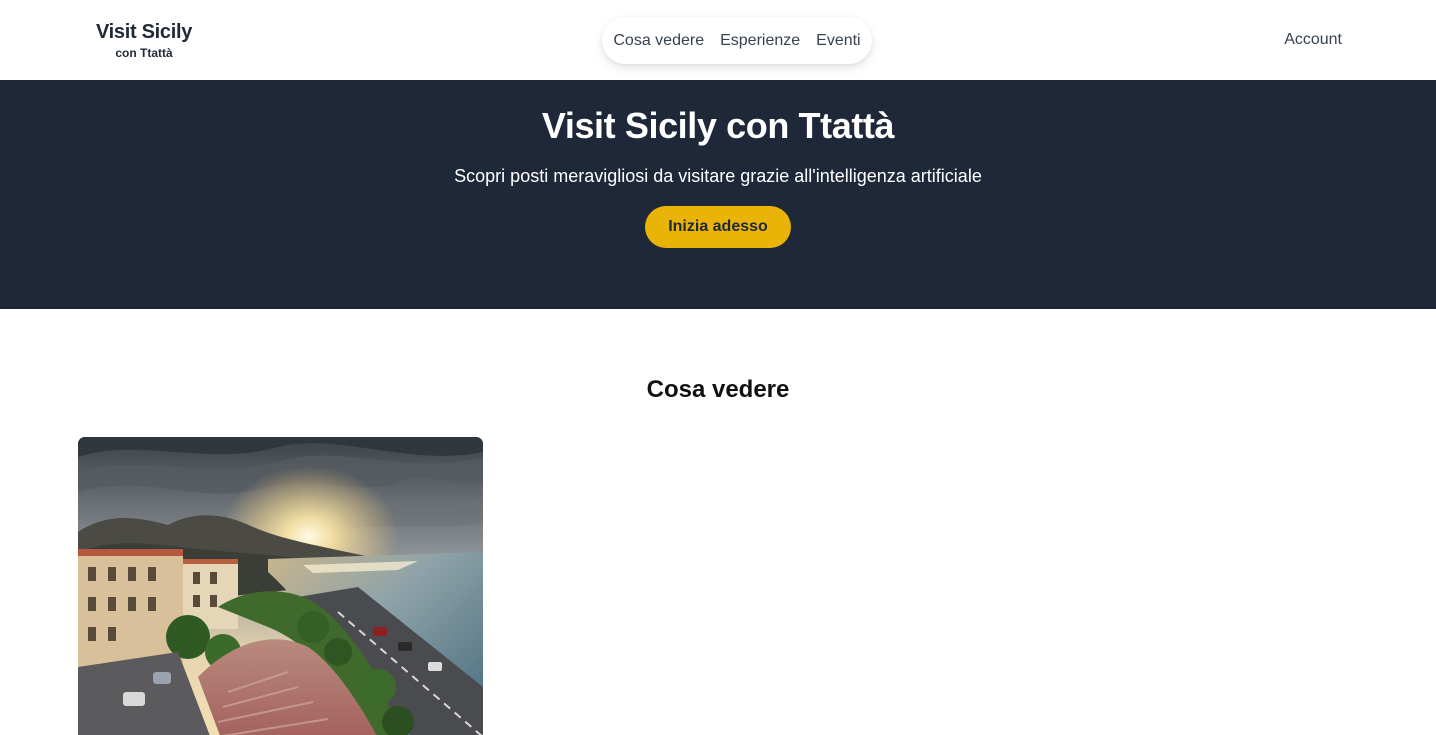 This screenshot has height=735, width=1436. Describe the element at coordinates (718, 389) in the screenshot. I see `section-title: Cosa vedere` at that location.